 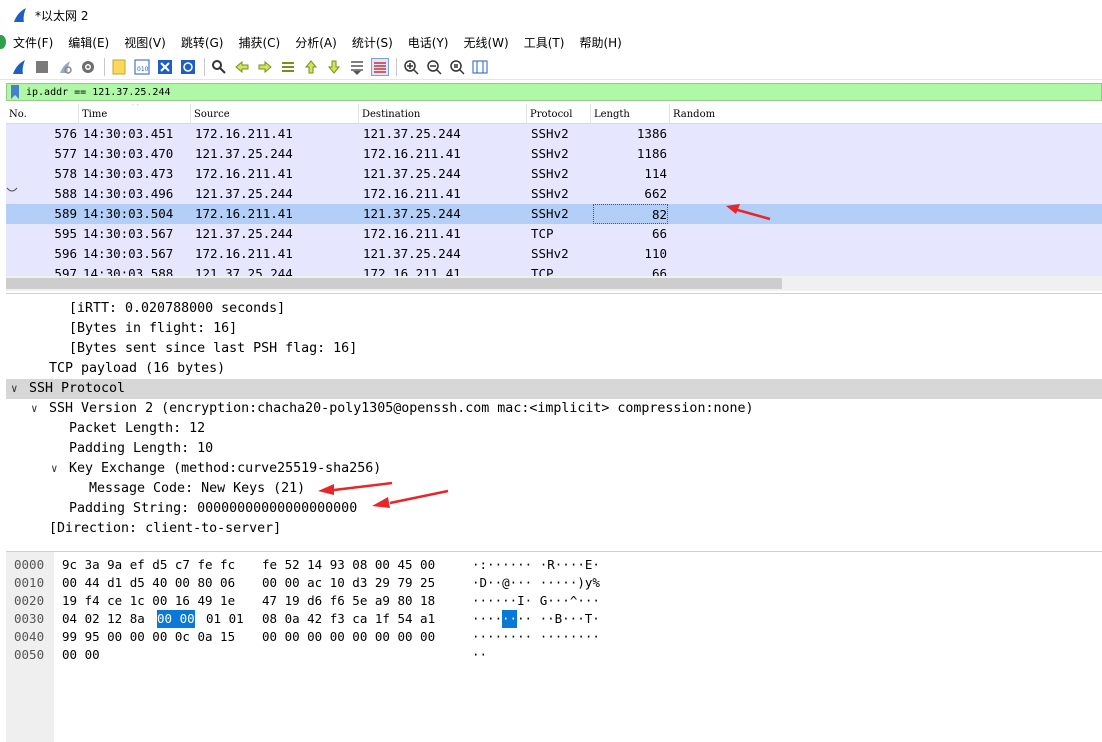 What do you see at coordinates (536, 637) in the screenshot?
I see `hex-ascii: ········ ········` at bounding box center [536, 637].